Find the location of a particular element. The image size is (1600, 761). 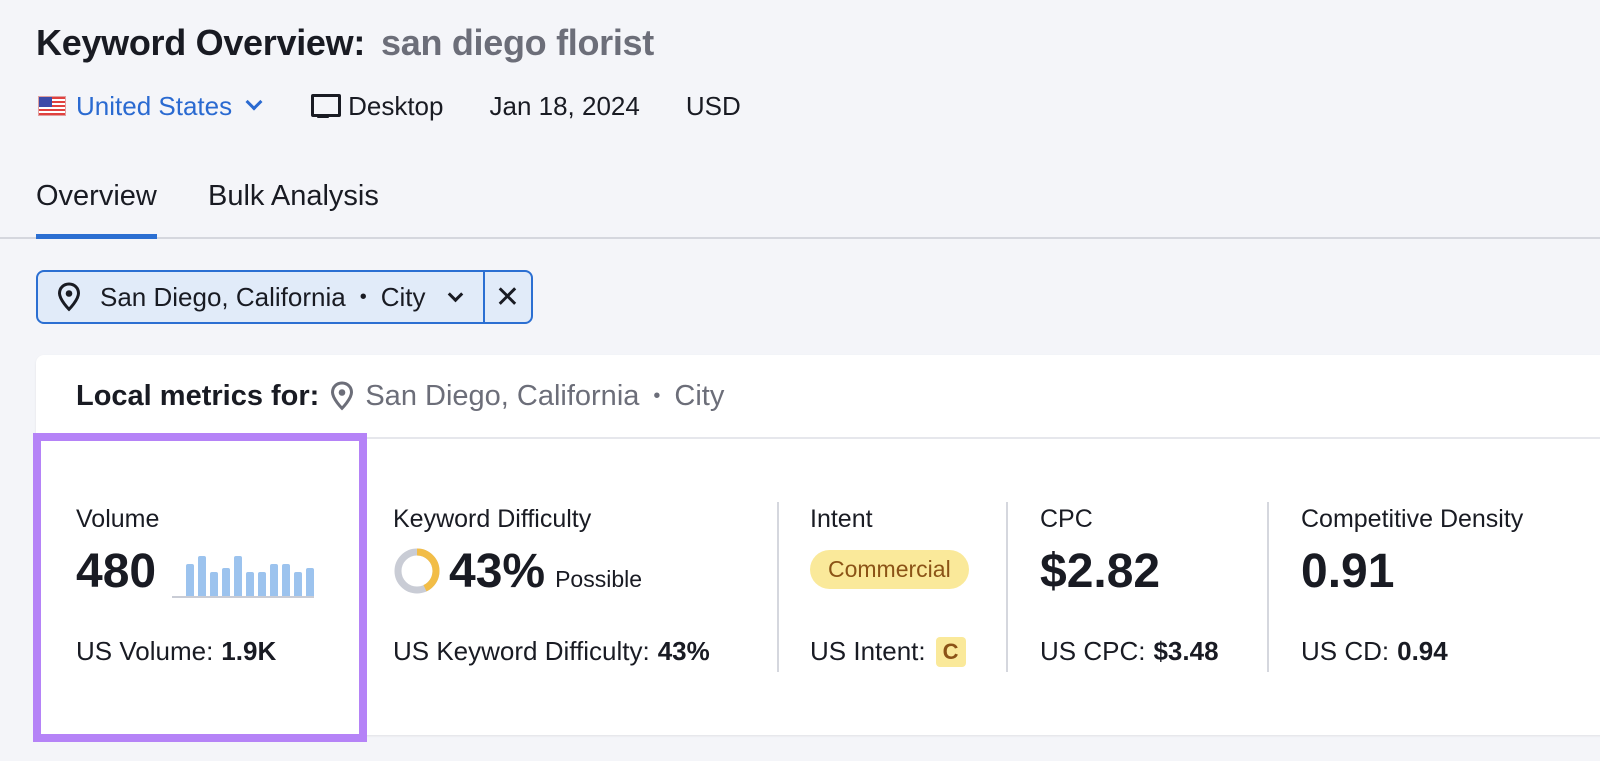

cd-value: 0.91 is located at coordinates (1348, 571).